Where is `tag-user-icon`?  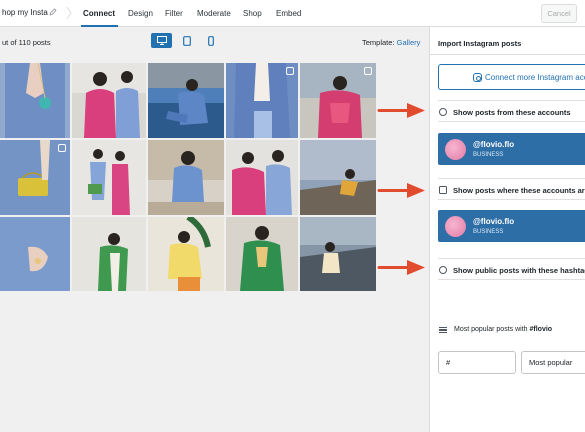 tag-user-icon is located at coordinates (443, 190).